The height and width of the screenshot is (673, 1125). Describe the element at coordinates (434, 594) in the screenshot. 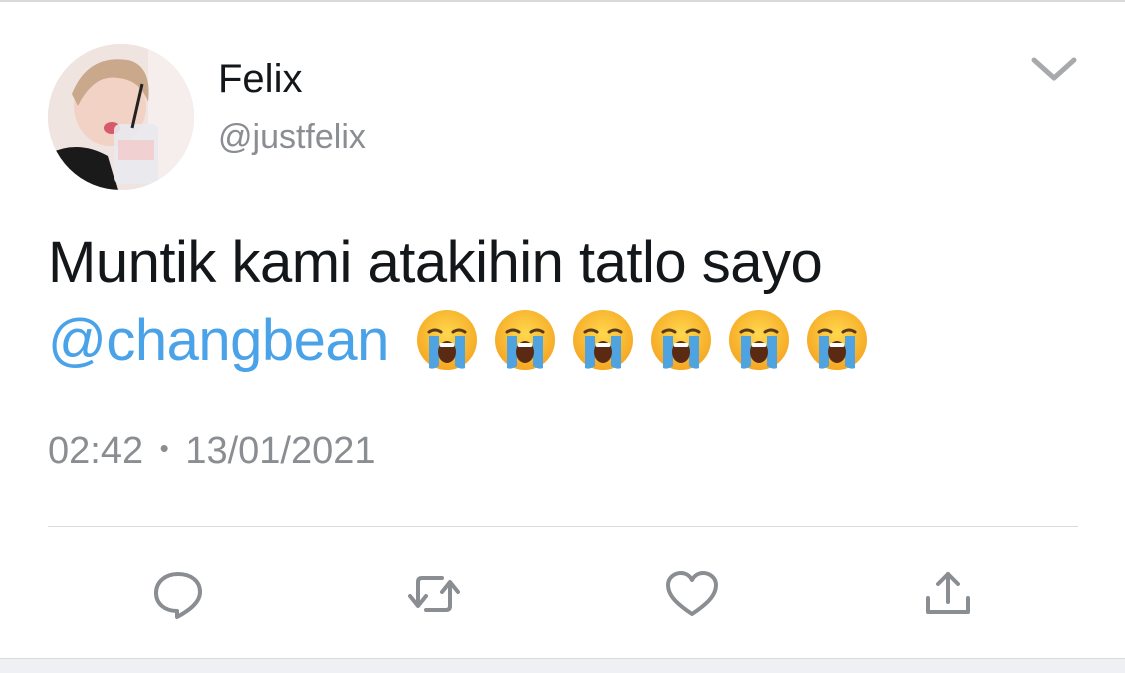

I see `retweet-icon` at that location.